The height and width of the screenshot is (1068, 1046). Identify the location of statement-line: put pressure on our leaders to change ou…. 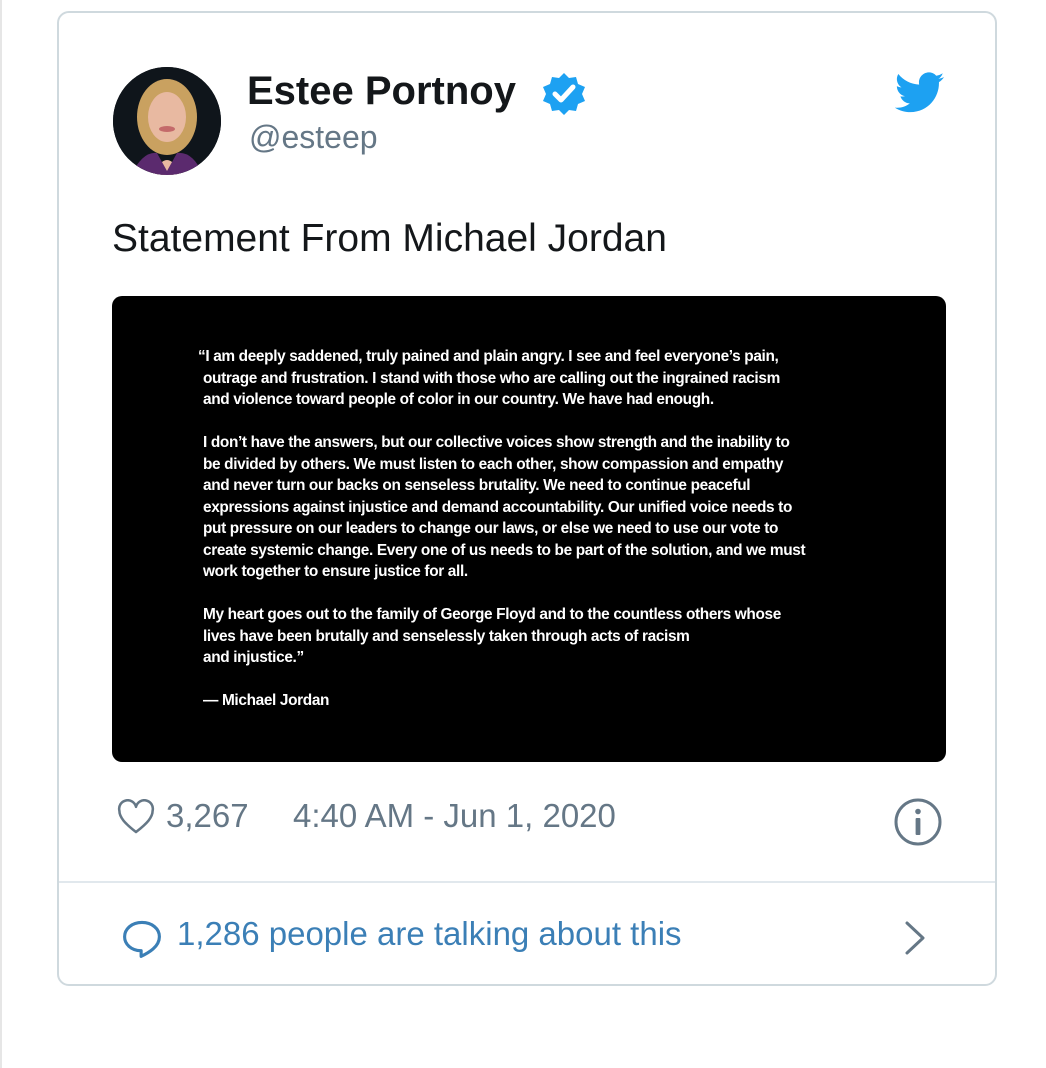
(491, 528).